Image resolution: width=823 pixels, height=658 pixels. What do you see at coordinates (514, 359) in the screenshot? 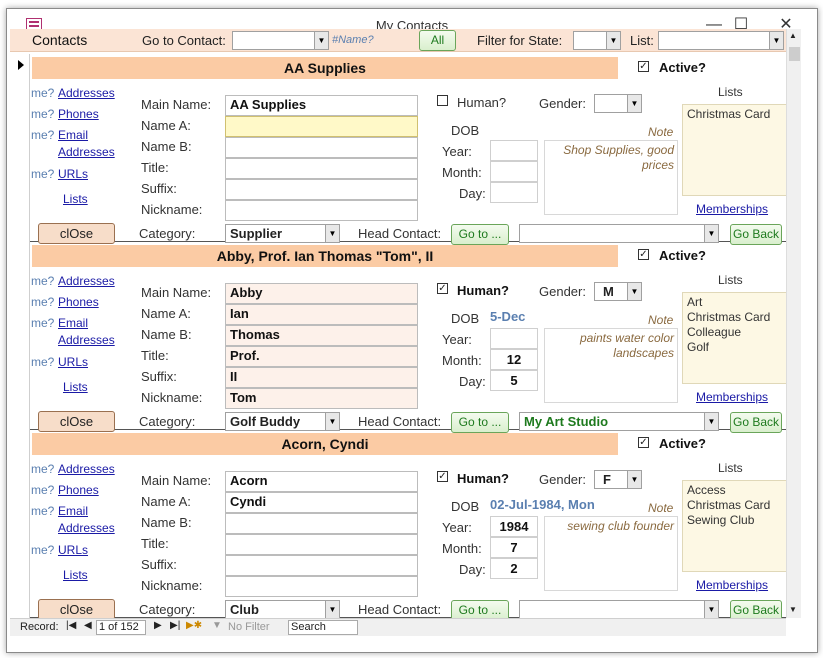
I see `month-field: 12` at bounding box center [514, 359].